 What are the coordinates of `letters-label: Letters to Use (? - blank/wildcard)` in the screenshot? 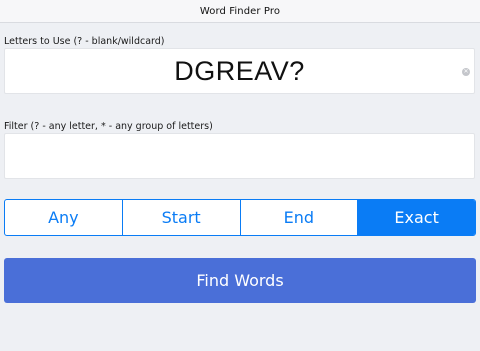 It's located at (84, 41).